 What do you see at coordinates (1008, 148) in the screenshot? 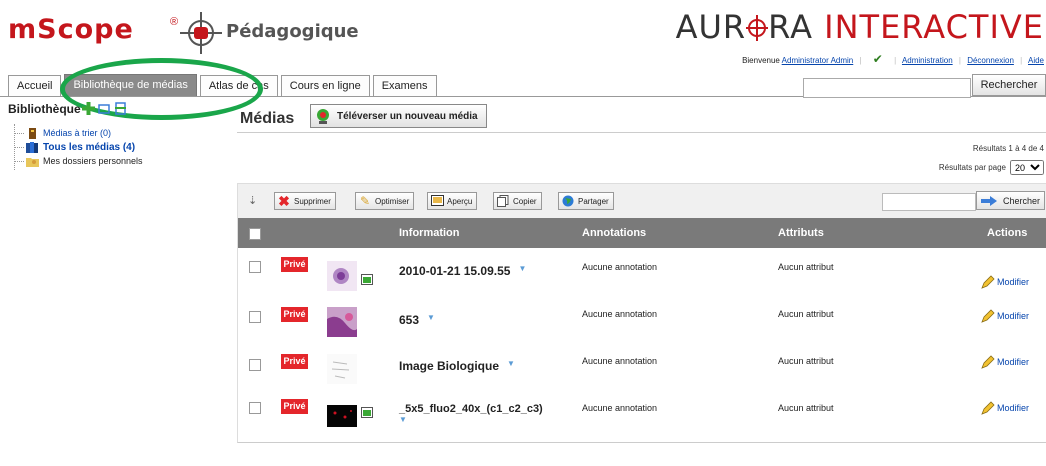
I see `results-count: Résultats 1 à 4 de 4` at bounding box center [1008, 148].